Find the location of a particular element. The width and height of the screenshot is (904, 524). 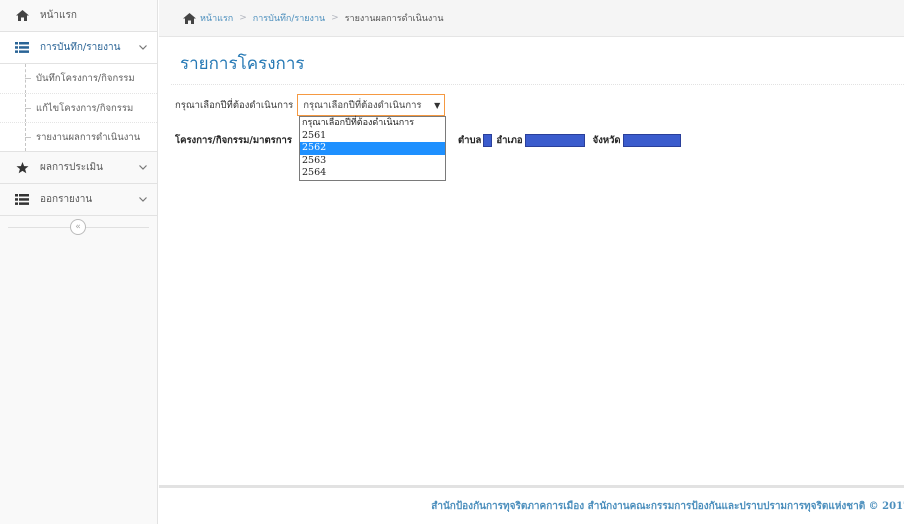

sidebar-item-label: การบันทึก/รายงาน is located at coordinates (80, 47).